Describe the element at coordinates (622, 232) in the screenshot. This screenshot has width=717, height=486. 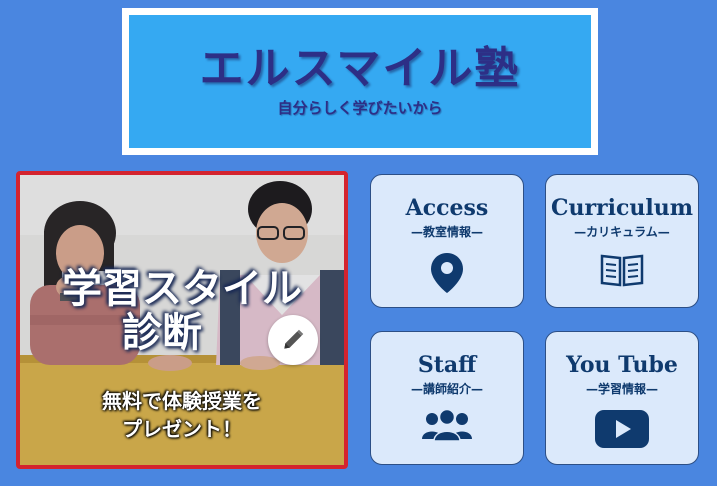
I see `nav-card-subtitle: —カリキュラム—` at that location.